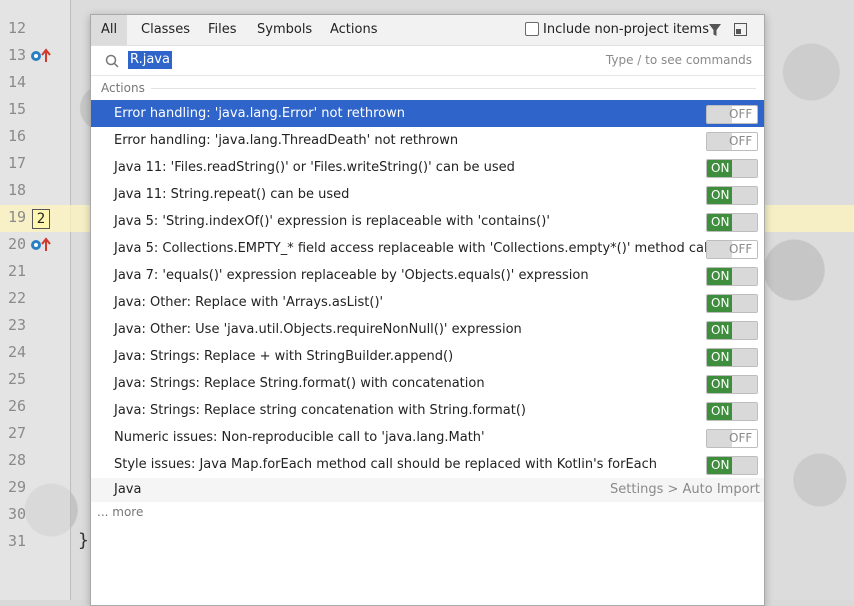 The height and width of the screenshot is (606, 854). Describe the element at coordinates (16, 136) in the screenshot. I see `line-number: 16` at that location.